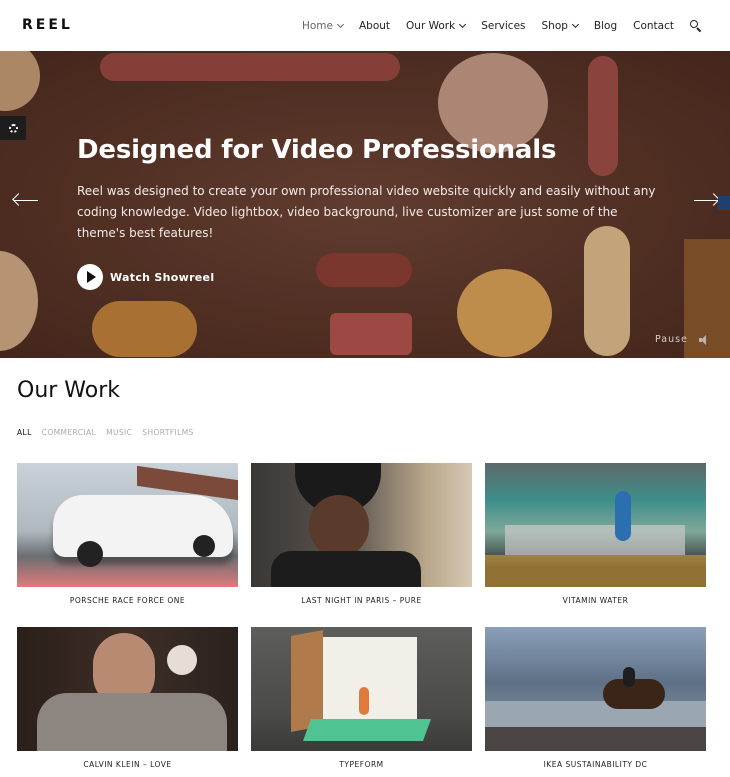 The width and height of the screenshot is (730, 777). What do you see at coordinates (47, 25) in the screenshot?
I see `site-logo: REEL` at bounding box center [47, 25].